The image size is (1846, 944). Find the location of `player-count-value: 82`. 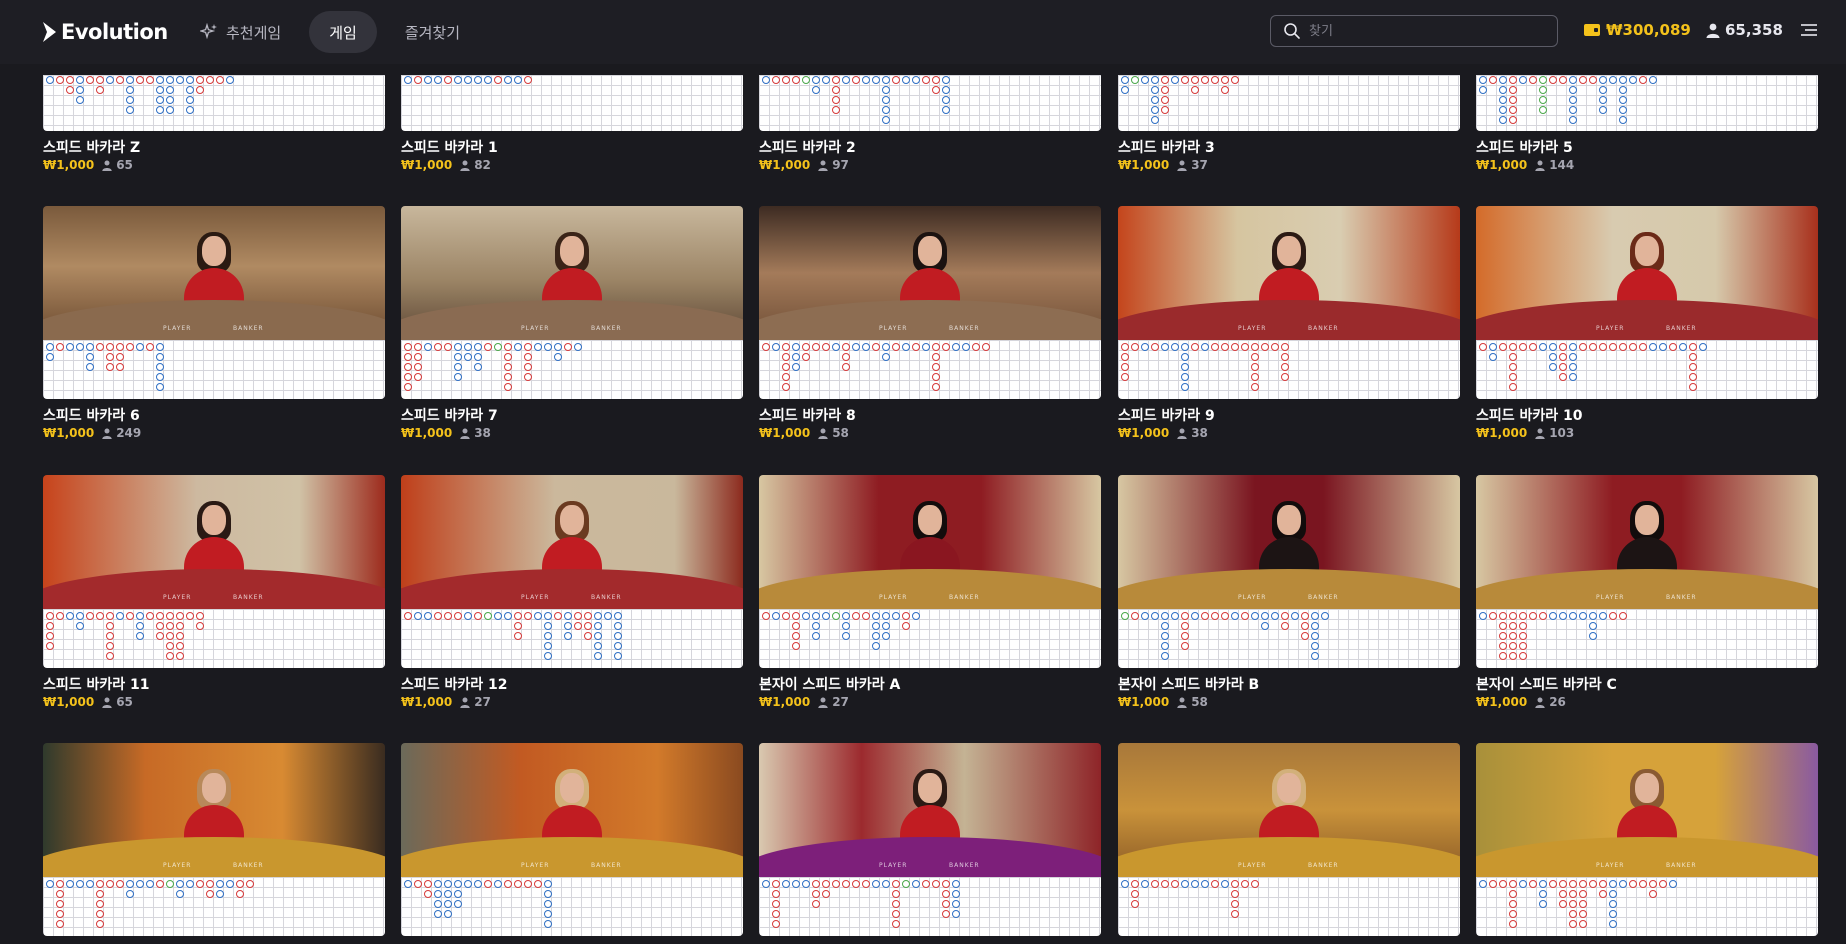

player-count-value: 82 is located at coordinates (482, 165).